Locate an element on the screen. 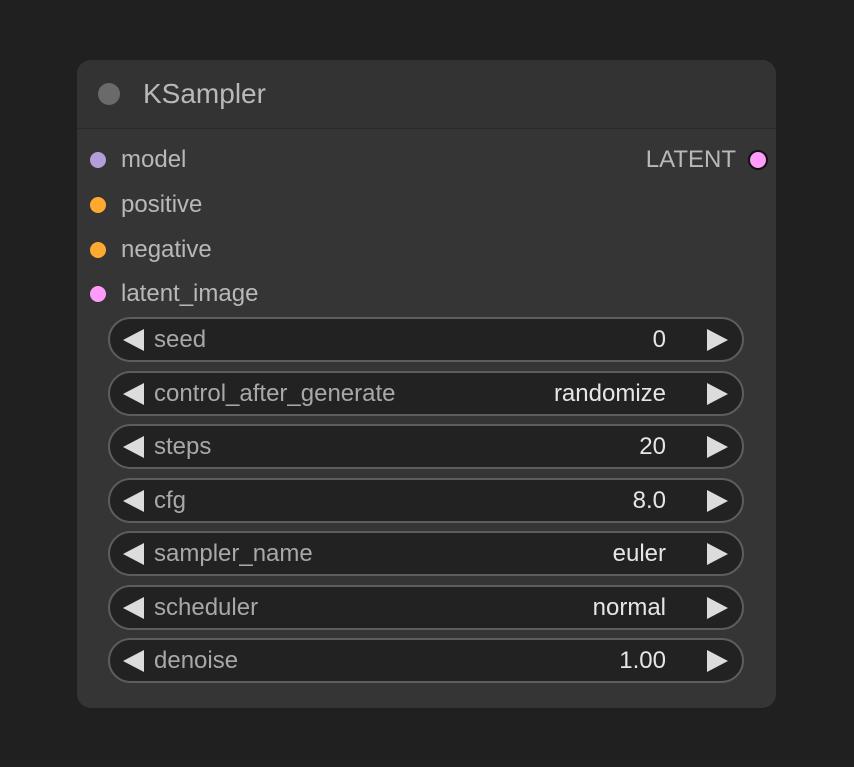  widget-cfg: cfg 8.0 is located at coordinates (426, 500).